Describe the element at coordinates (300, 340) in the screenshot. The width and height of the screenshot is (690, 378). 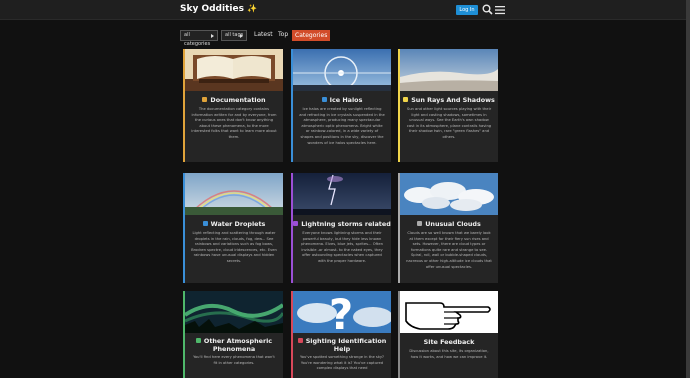
I see `question-icon` at that location.